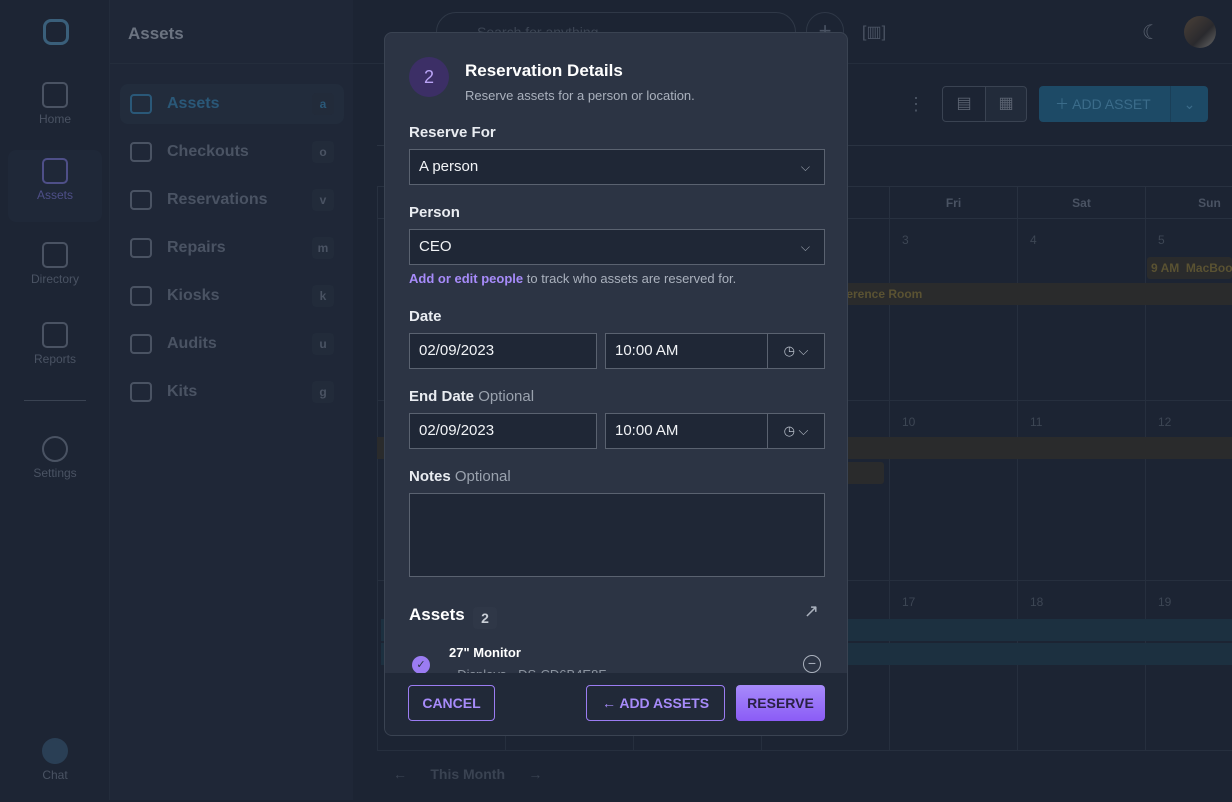  What do you see at coordinates (466, 278) in the screenshot?
I see `add-edit-people-link: Add or edit people` at bounding box center [466, 278].